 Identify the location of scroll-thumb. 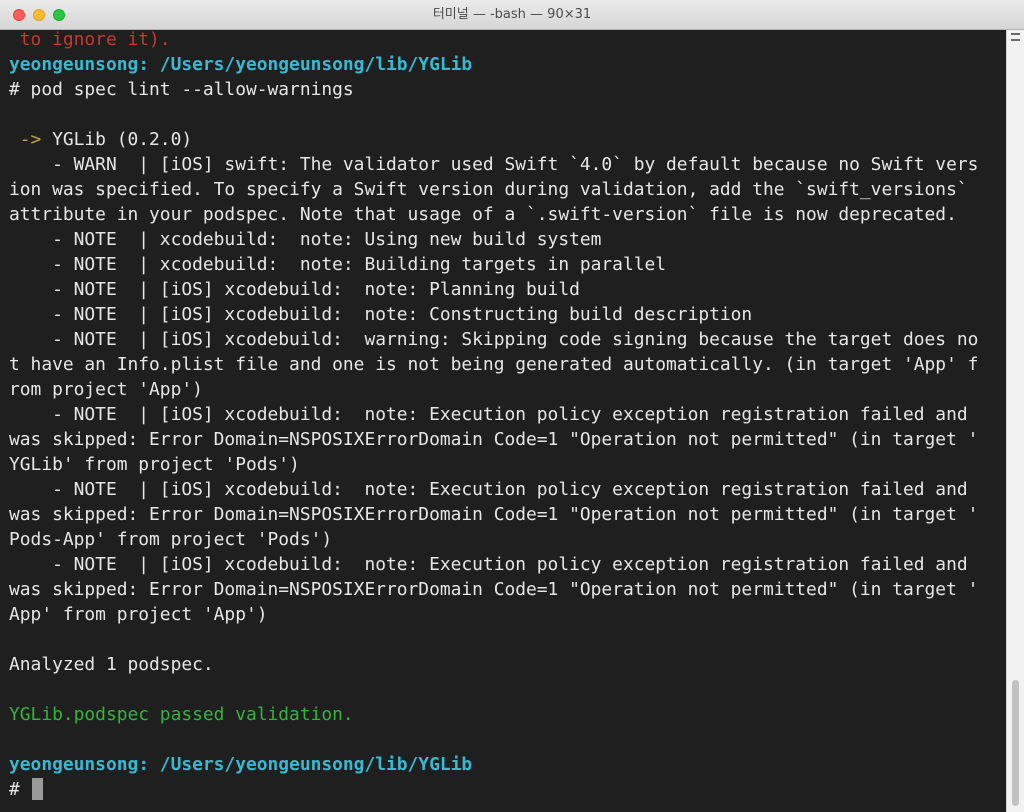
(1015, 743).